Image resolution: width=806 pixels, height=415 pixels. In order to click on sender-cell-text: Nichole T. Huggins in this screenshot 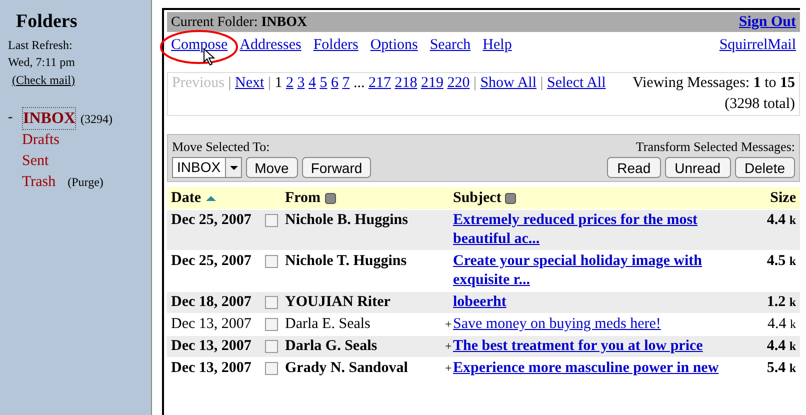, I will do `click(346, 261)`.